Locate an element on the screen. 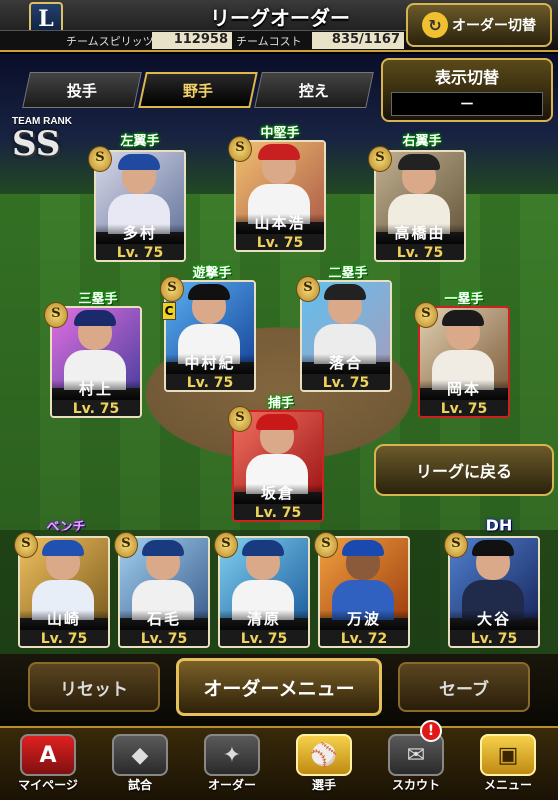 This screenshot has height=800, width=558. nav-label: オーダー is located at coordinates (231, 785).